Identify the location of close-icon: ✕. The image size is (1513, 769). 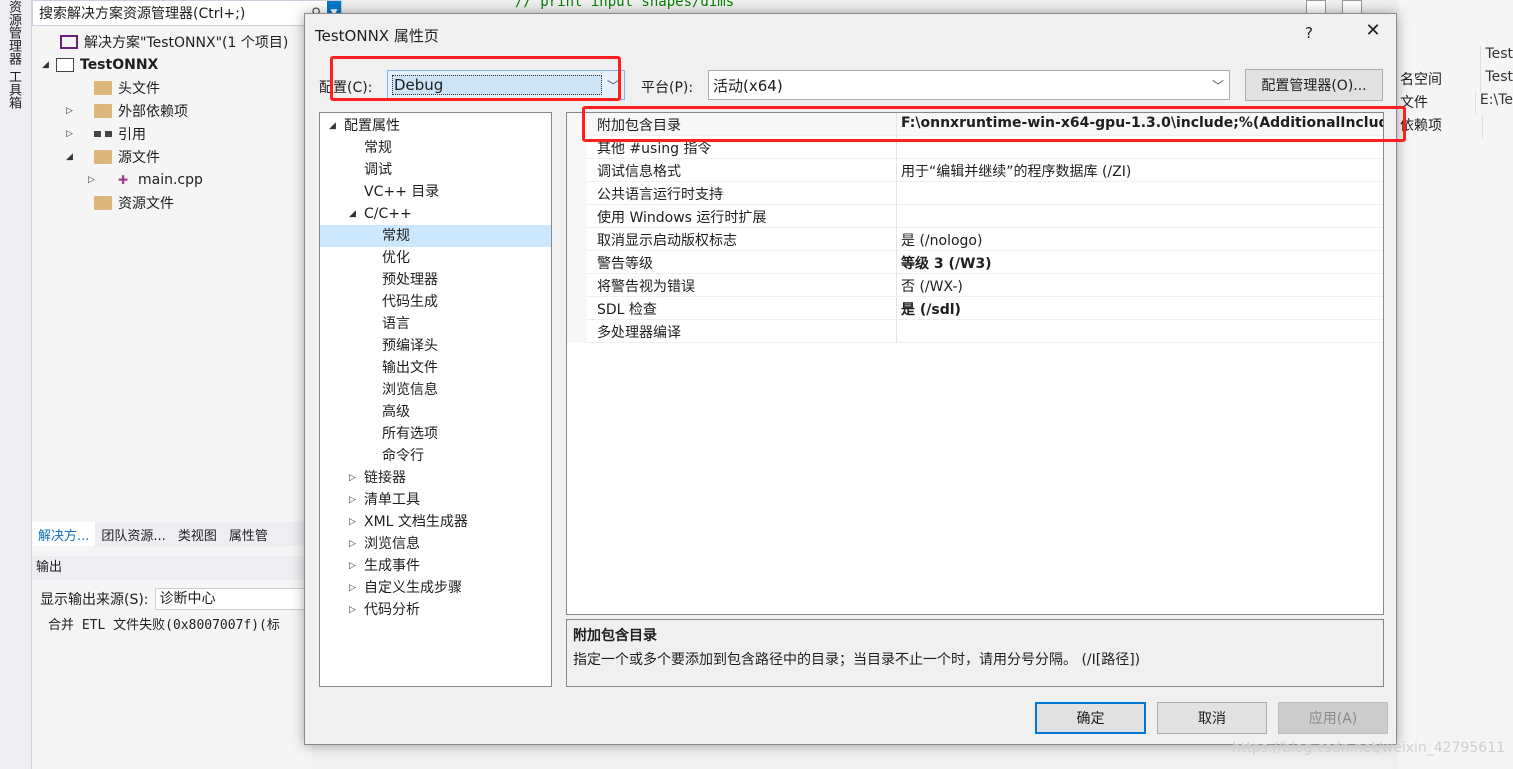
(1373, 30).